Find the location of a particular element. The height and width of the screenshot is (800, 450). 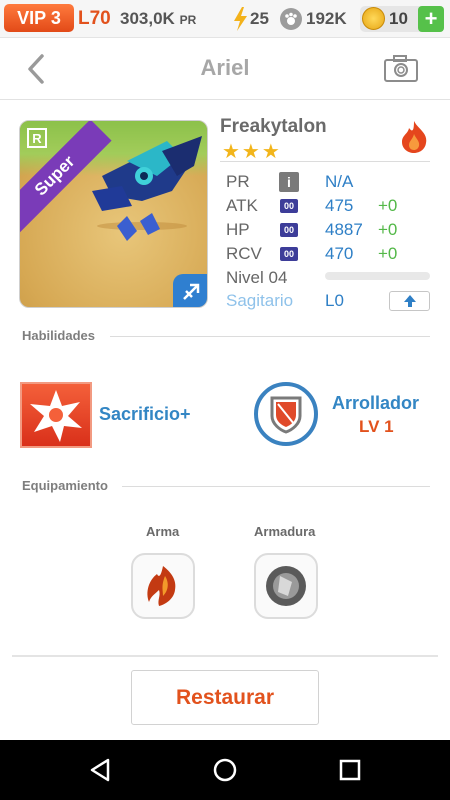

weapon-label: Arma is located at coordinates (163, 531).